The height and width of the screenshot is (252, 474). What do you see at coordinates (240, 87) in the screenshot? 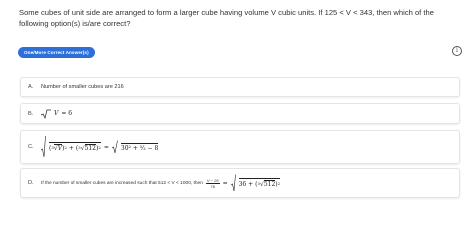
I see `option-a: A. Number of smaller cubes are 216` at bounding box center [240, 87].